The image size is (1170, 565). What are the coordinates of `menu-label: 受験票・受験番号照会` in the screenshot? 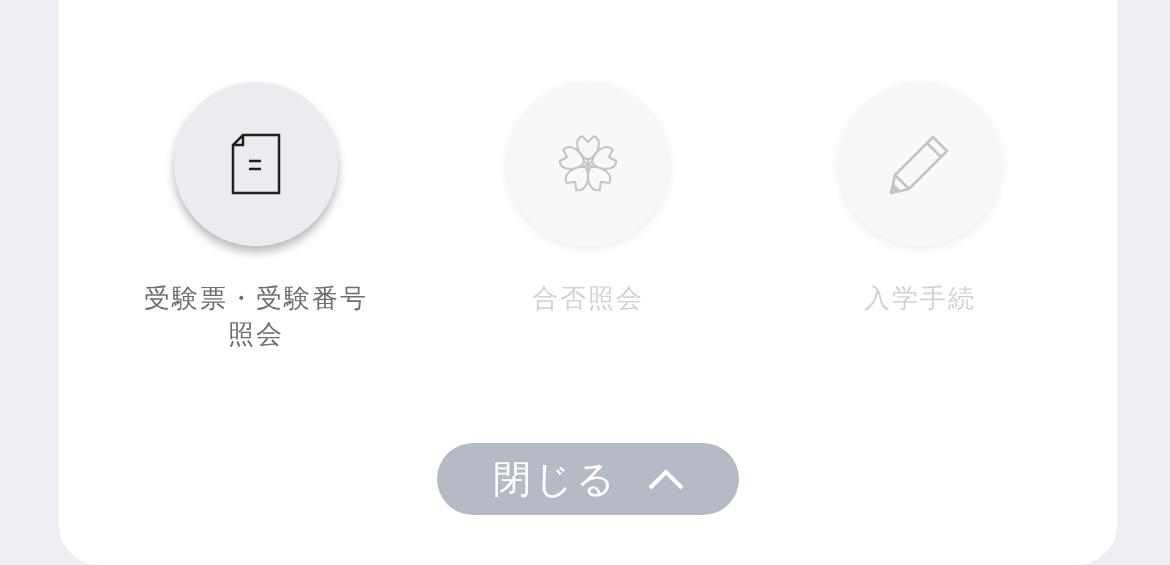 It's located at (256, 316).